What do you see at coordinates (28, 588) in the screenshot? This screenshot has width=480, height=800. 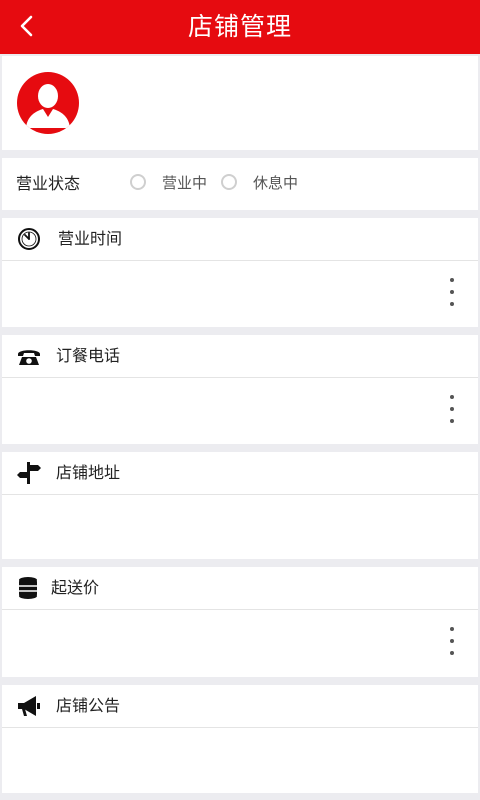 I see `coins-stack-icon` at bounding box center [28, 588].